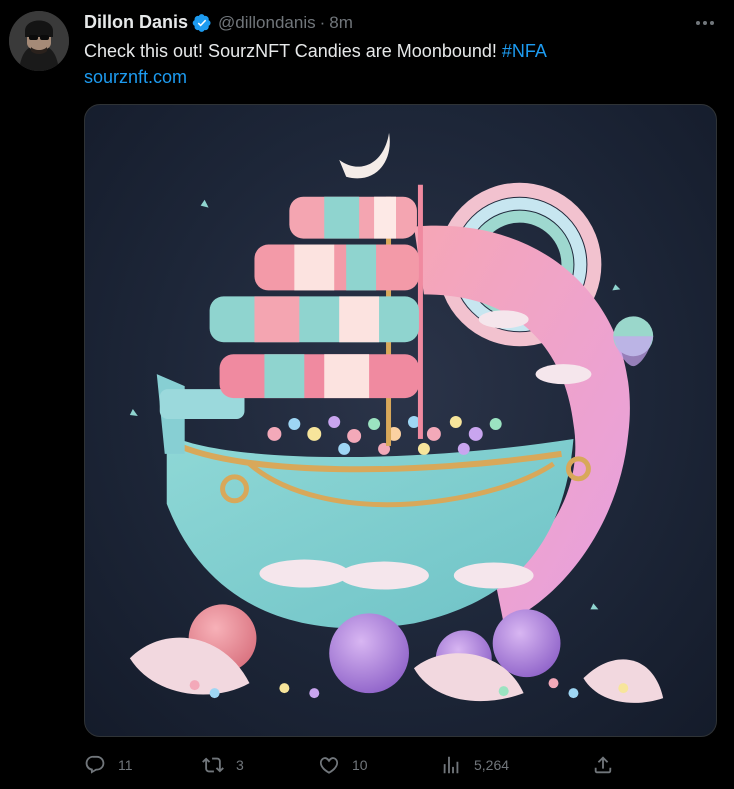 The image size is (734, 789). Describe the element at coordinates (267, 23) in the screenshot. I see `author-handle: @dillondanis` at that location.